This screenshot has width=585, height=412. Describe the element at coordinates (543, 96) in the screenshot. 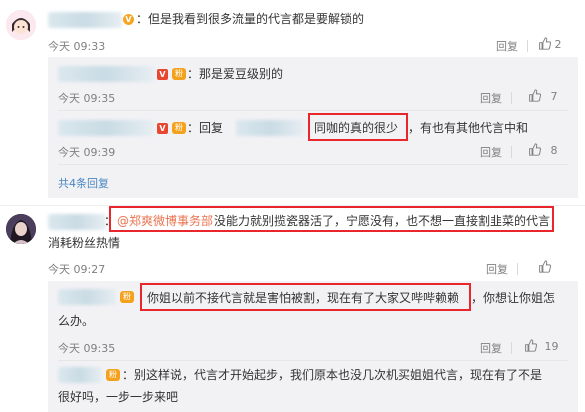

I see `like-button: 7` at that location.